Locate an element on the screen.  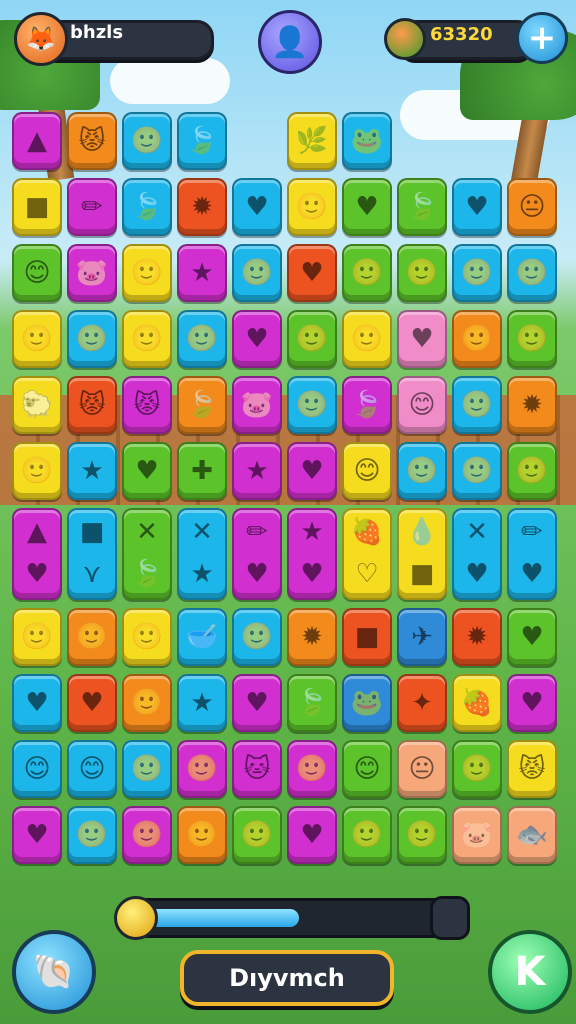
tile-r4-c4: 🐷 is located at coordinates (257, 405).